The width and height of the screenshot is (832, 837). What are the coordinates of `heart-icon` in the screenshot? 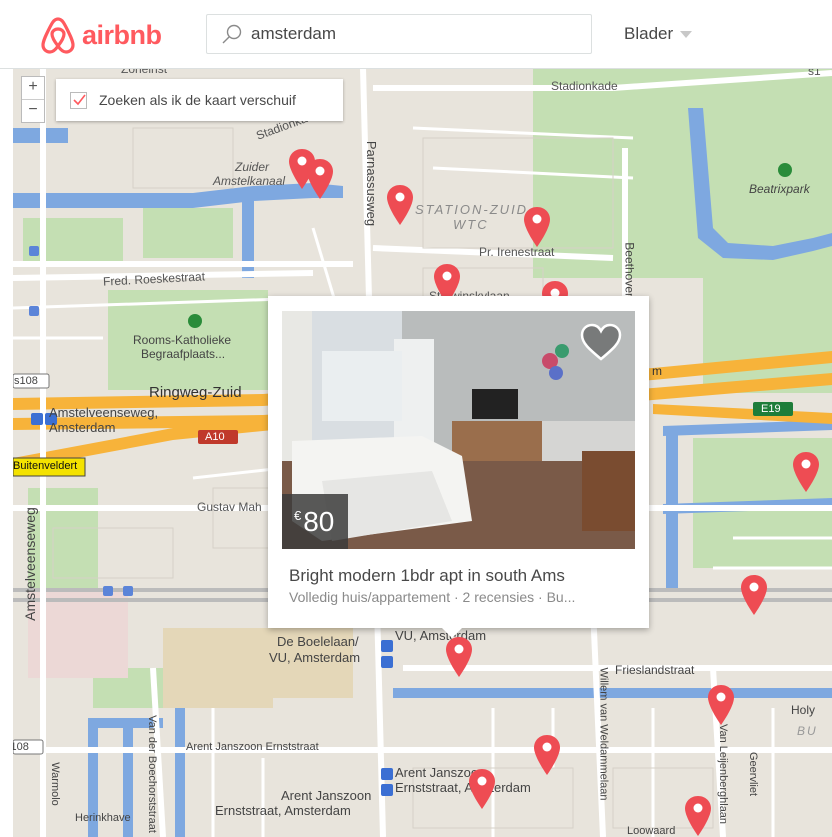 It's located at (601, 343).